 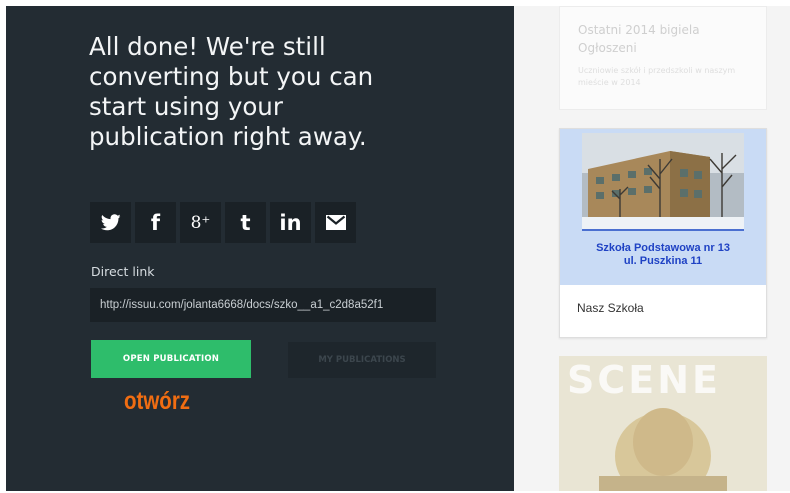 I want to click on publication-card: SCENE, so click(x=663, y=423).